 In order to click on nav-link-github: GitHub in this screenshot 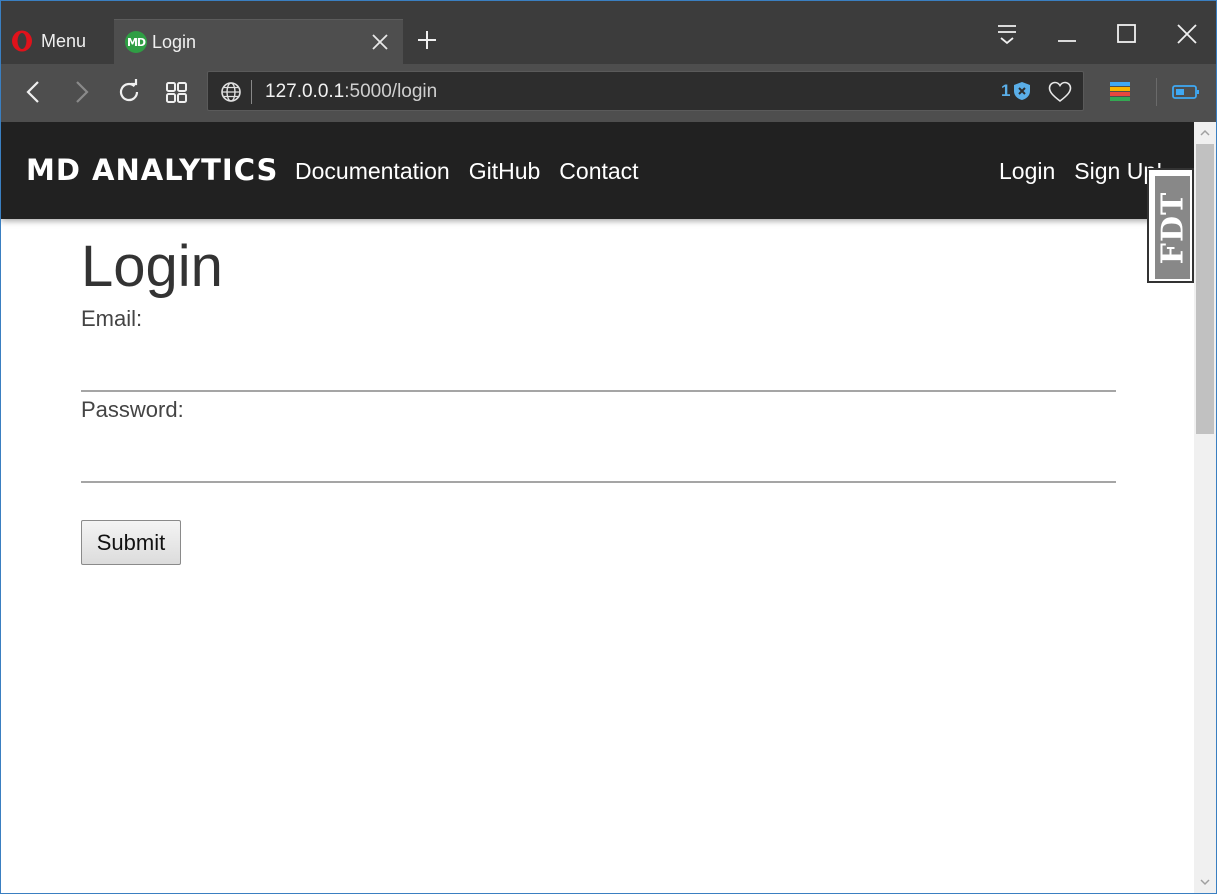, I will do `click(505, 171)`.